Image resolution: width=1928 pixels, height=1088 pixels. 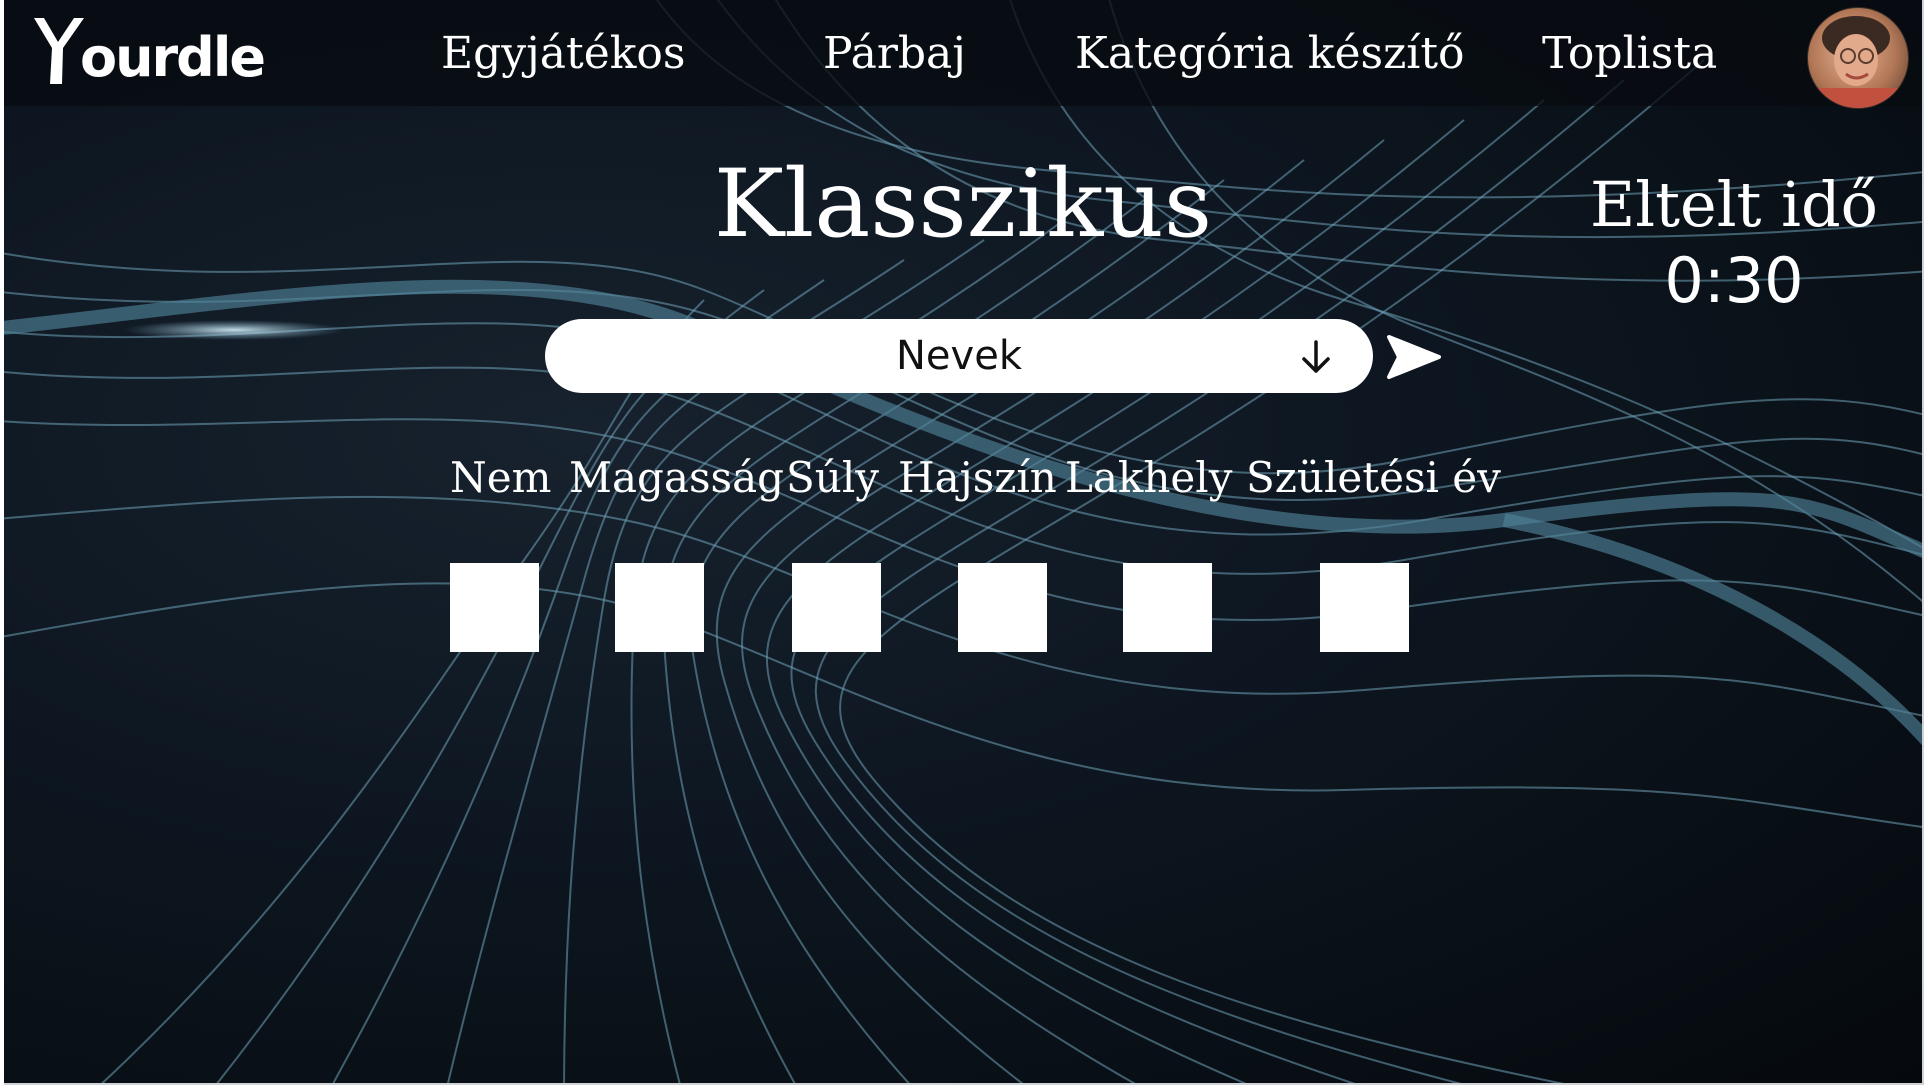 What do you see at coordinates (977, 477) in the screenshot?
I see `column-label-hair-color: Hajszín` at bounding box center [977, 477].